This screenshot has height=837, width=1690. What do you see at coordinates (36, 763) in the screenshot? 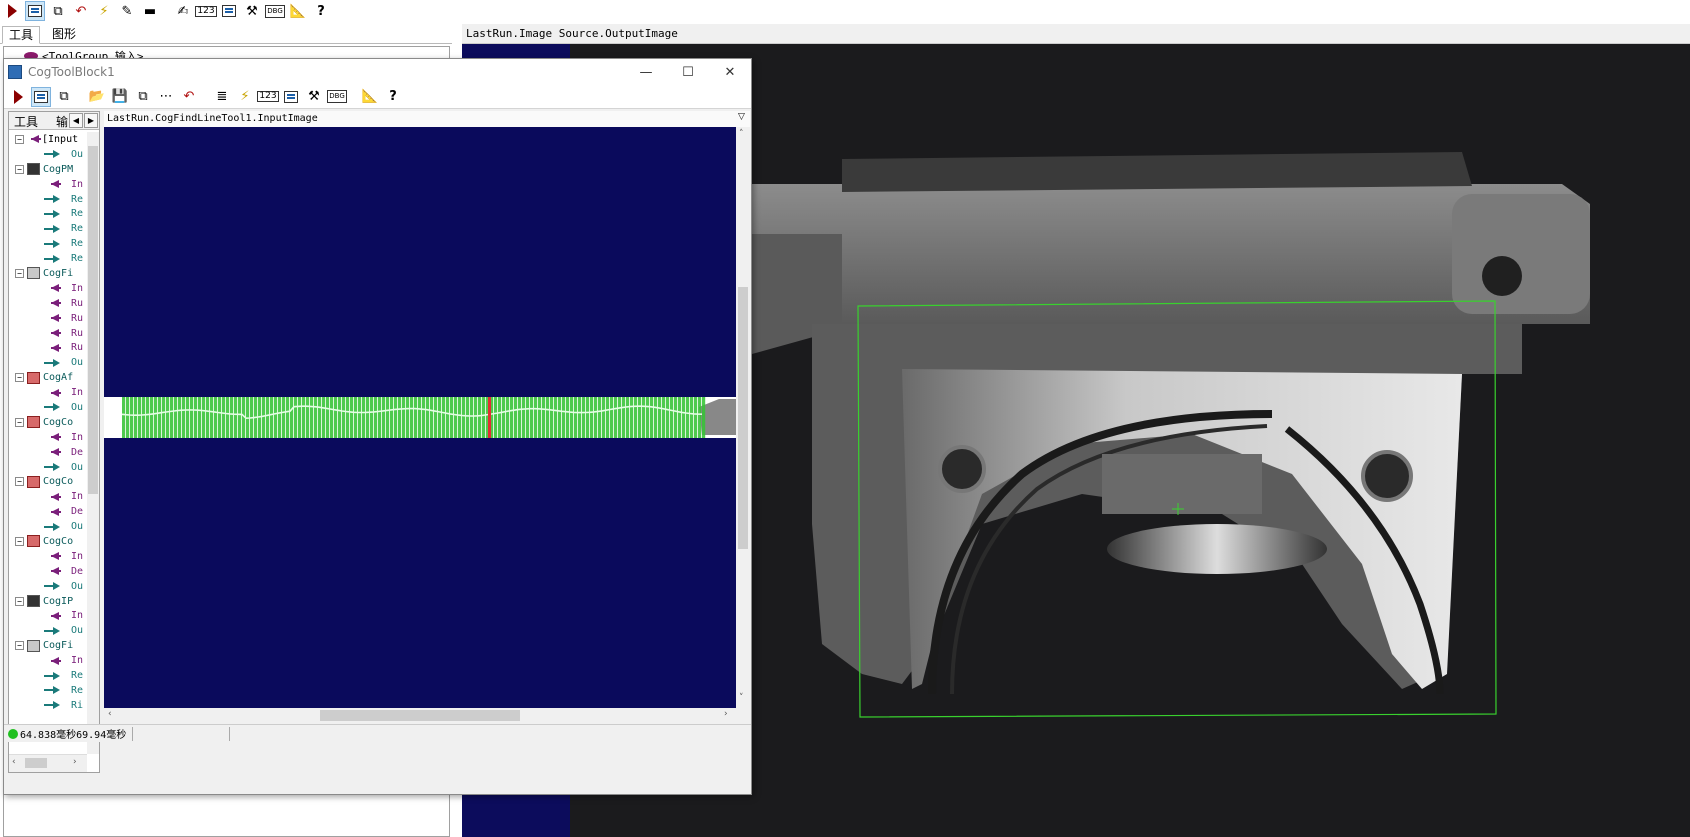
I see `tree-horizontal-scroll-thumb` at bounding box center [36, 763].